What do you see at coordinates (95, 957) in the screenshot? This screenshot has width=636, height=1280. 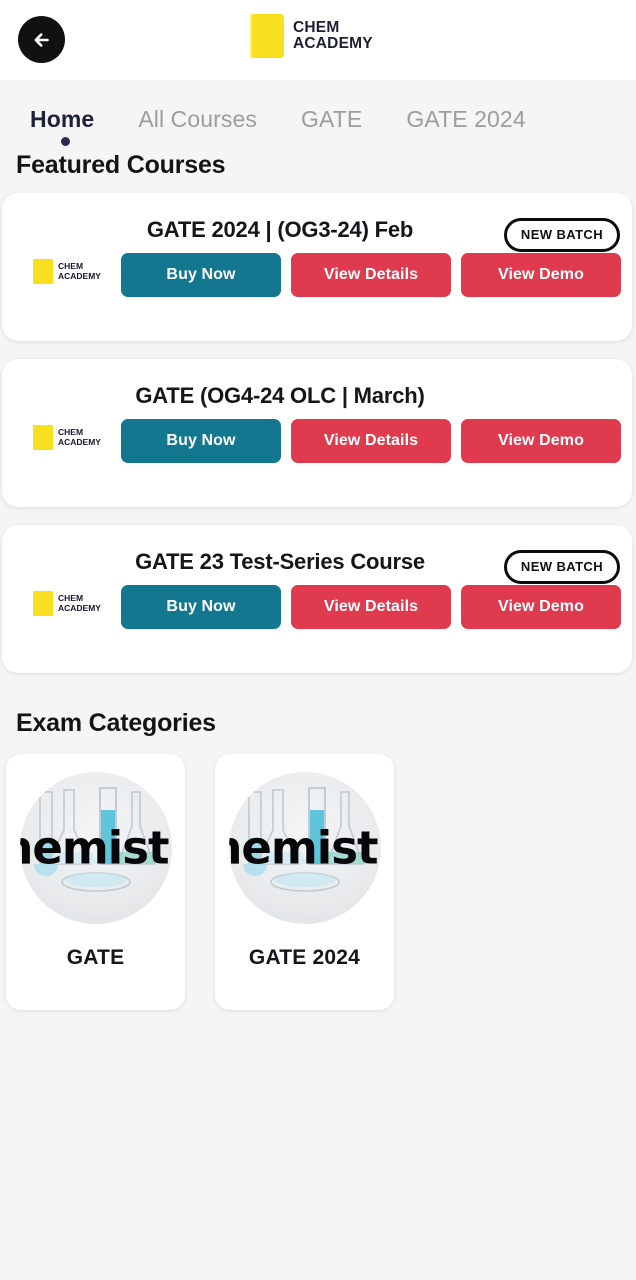 I see `category-label: GATE` at bounding box center [95, 957].